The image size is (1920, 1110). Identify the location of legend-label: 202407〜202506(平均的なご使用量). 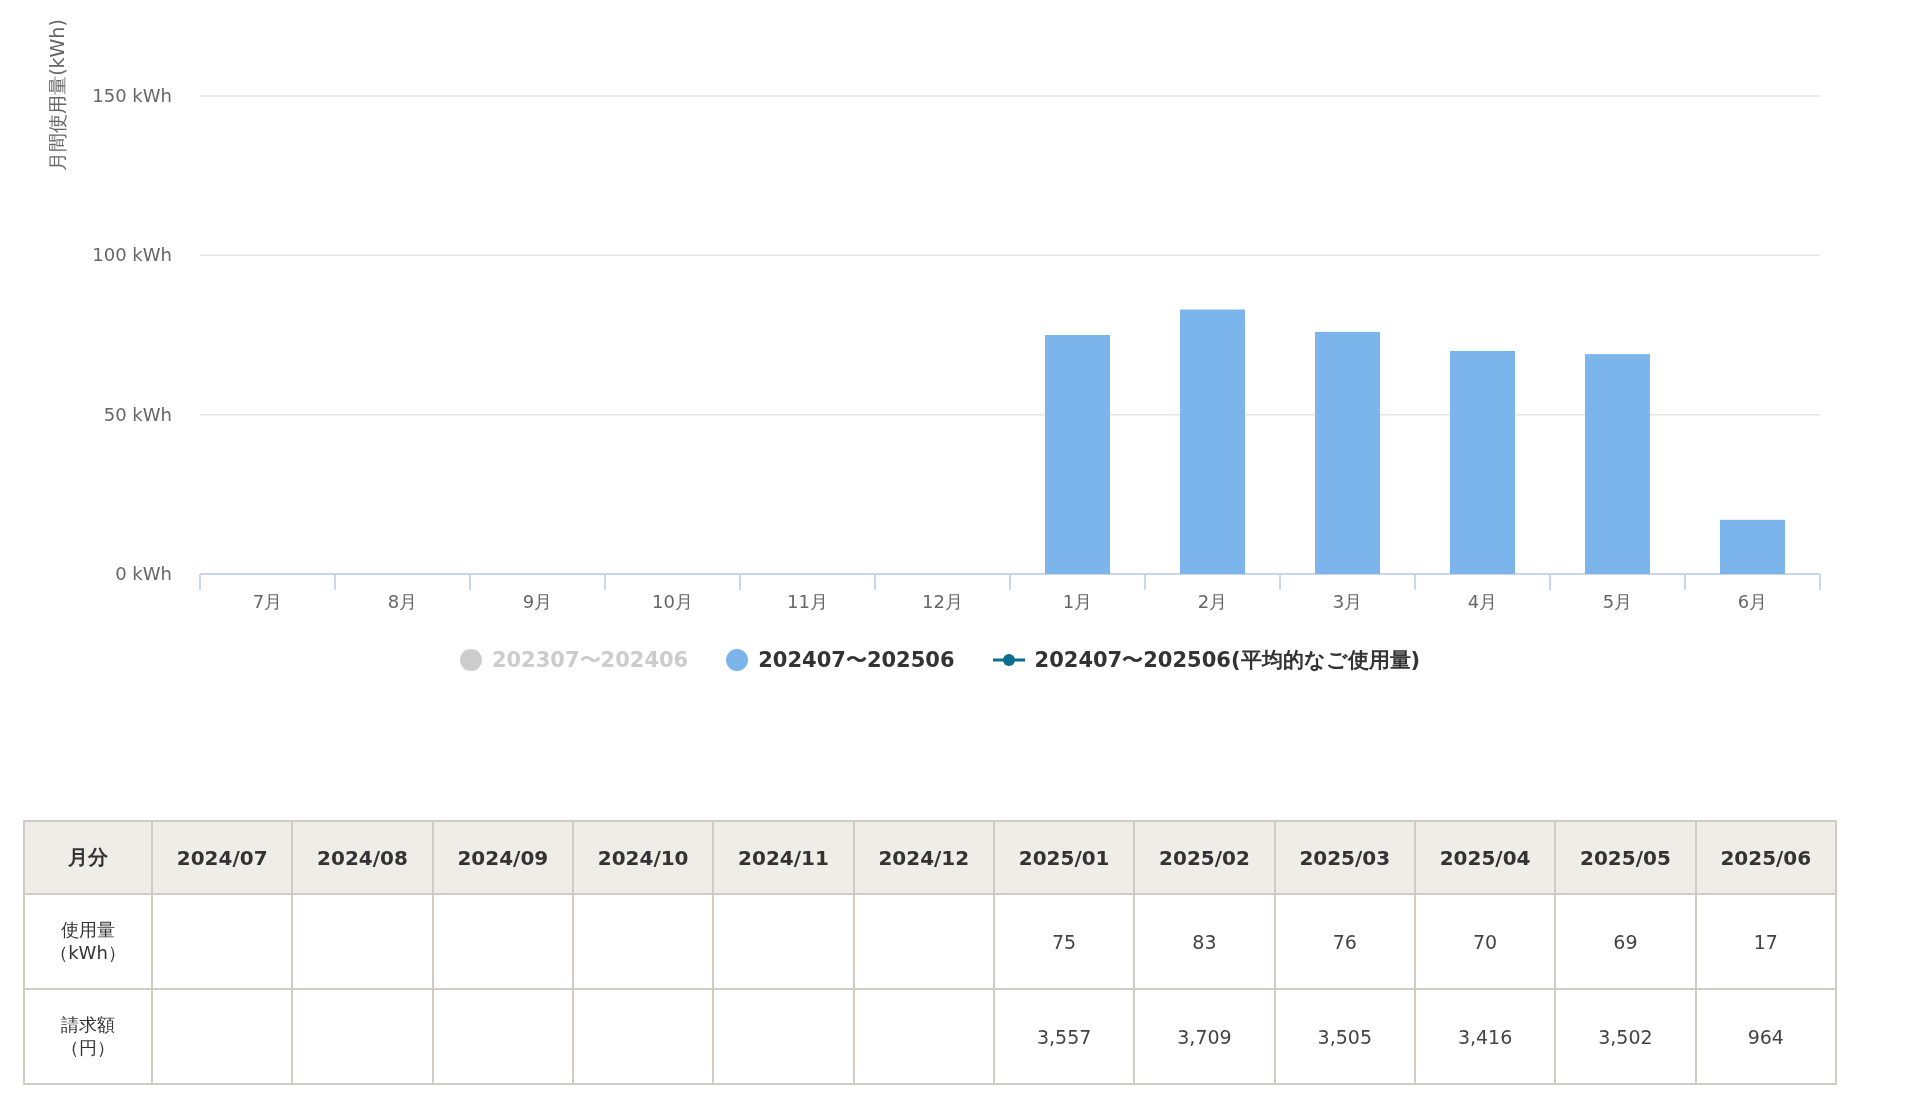
(1227, 660).